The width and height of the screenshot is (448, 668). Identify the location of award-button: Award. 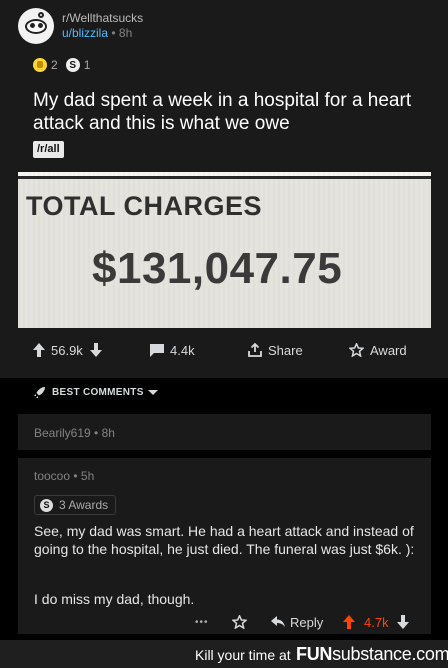
(378, 350).